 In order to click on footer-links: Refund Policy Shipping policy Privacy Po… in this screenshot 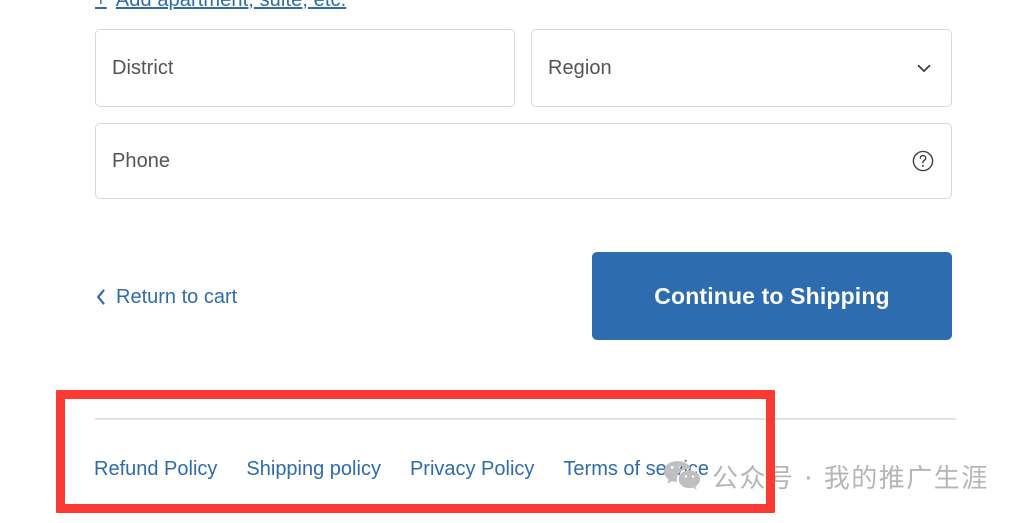, I will do `click(401, 469)`.